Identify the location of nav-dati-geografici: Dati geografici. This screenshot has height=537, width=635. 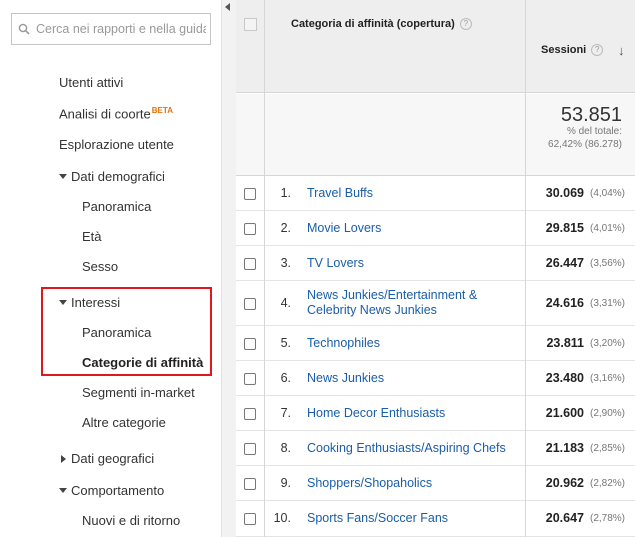
(107, 458).